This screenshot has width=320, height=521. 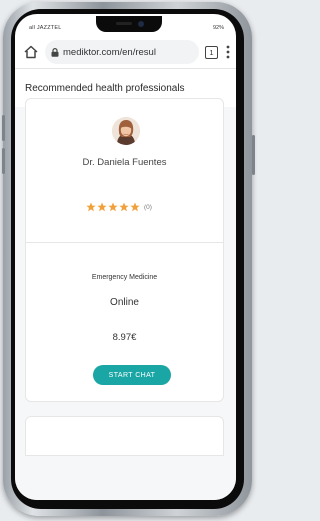 I want to click on doctor-name: Dr. Daniela Fuentes, so click(x=124, y=162).